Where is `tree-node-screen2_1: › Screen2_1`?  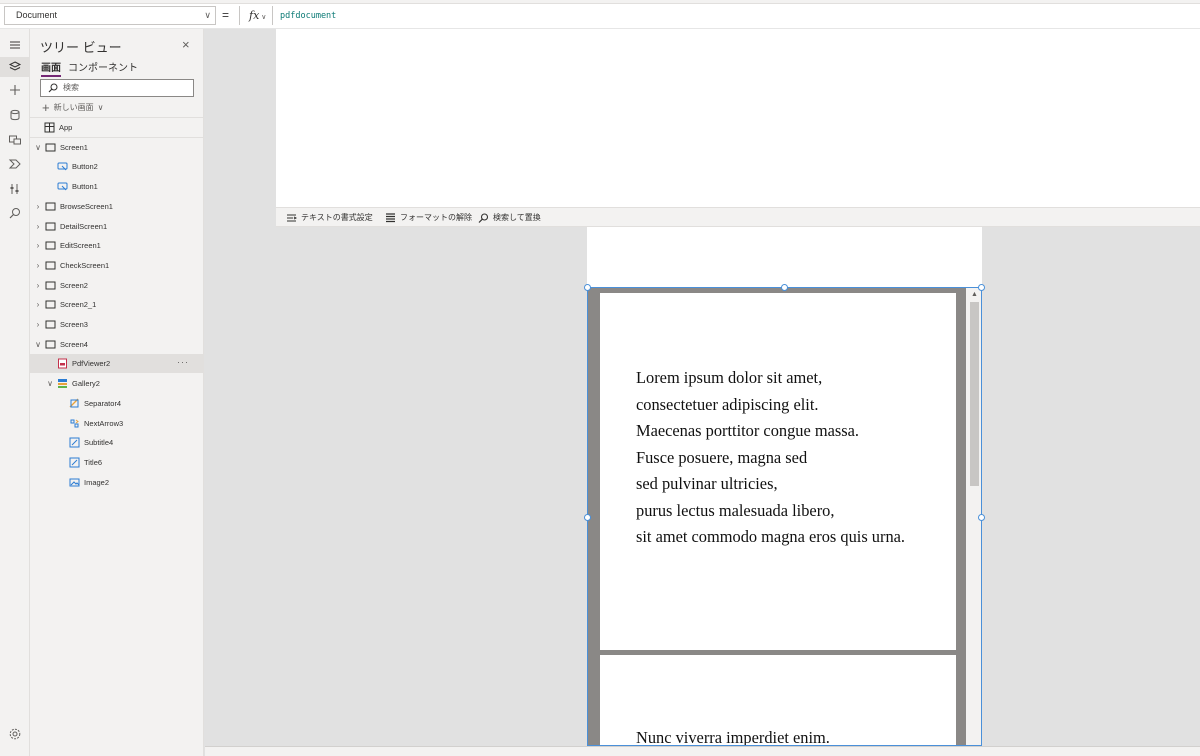 tree-node-screen2_1: › Screen2_1 is located at coordinates (117, 304).